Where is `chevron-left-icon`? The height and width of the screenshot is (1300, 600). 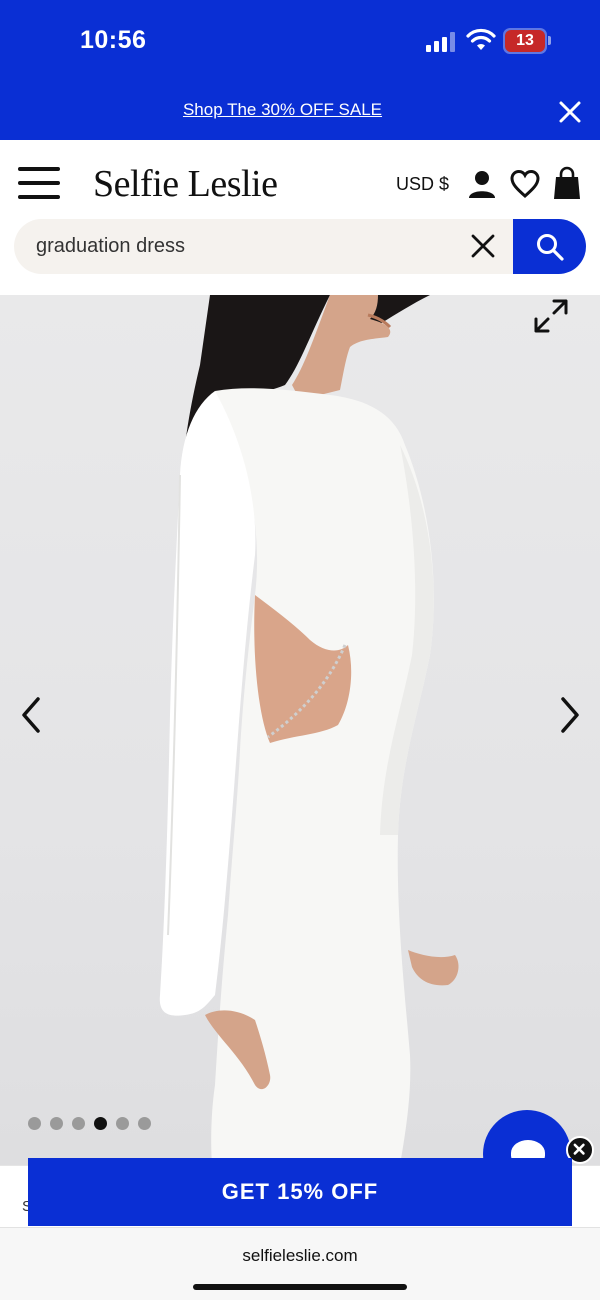
chevron-left-icon is located at coordinates (32, 715).